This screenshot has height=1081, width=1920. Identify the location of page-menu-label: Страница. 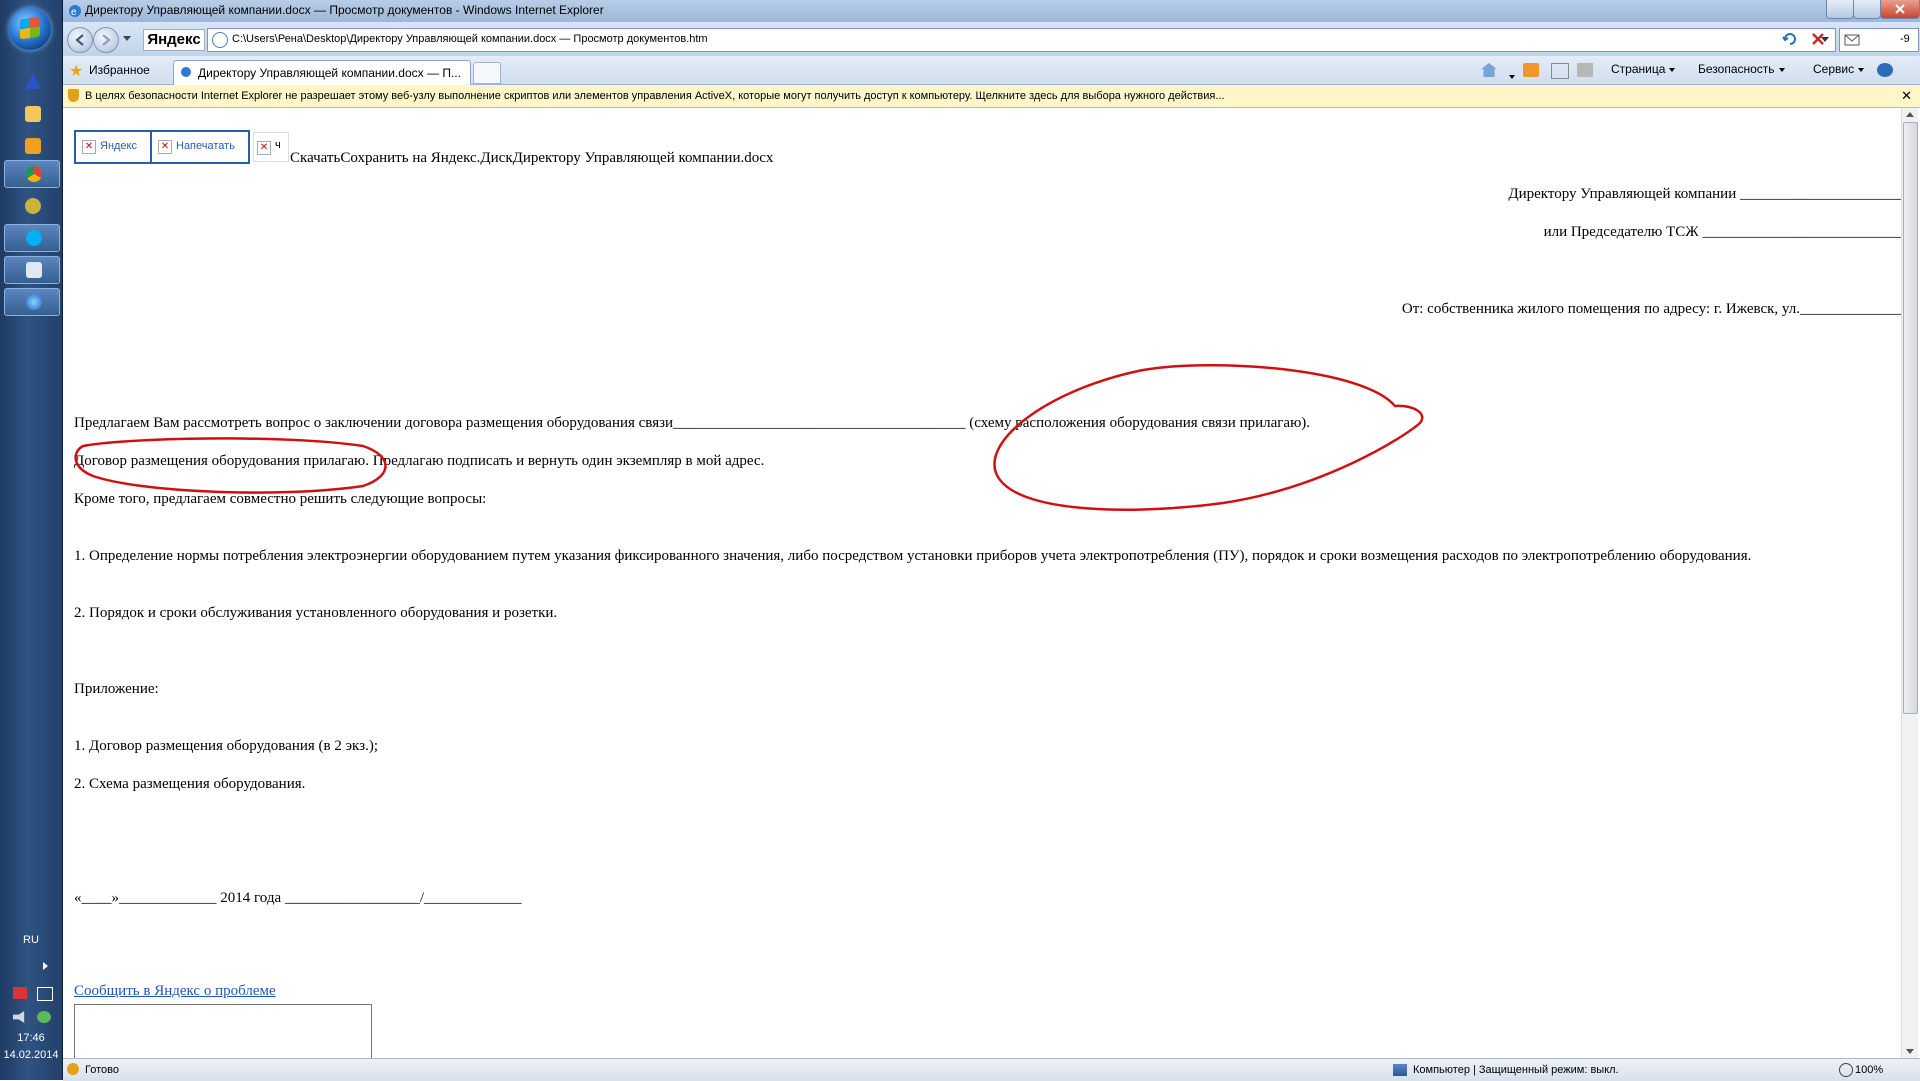
(1638, 69).